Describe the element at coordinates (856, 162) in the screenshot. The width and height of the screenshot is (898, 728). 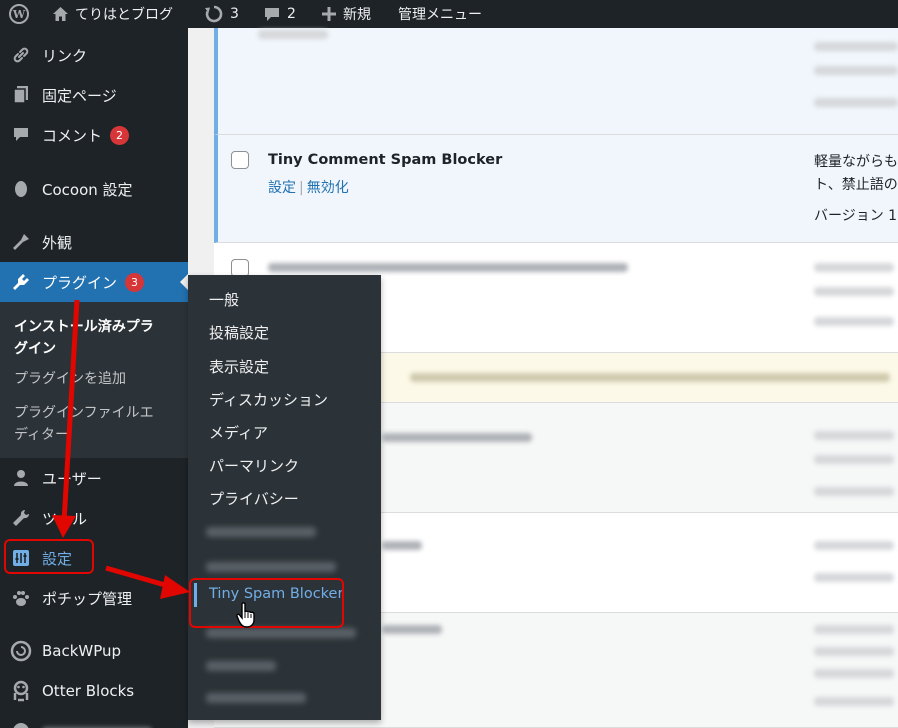
I see `plugin-description-line1: 軽量ながらも` at that location.